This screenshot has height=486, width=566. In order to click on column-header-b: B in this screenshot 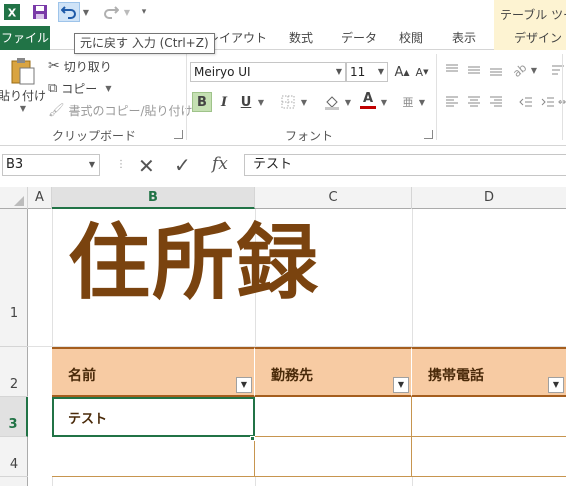, I will do `click(153, 198)`.